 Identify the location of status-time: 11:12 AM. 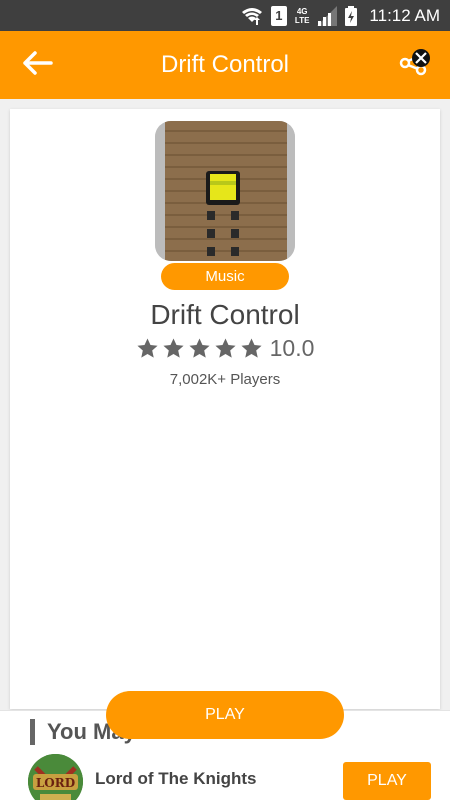
(404, 15).